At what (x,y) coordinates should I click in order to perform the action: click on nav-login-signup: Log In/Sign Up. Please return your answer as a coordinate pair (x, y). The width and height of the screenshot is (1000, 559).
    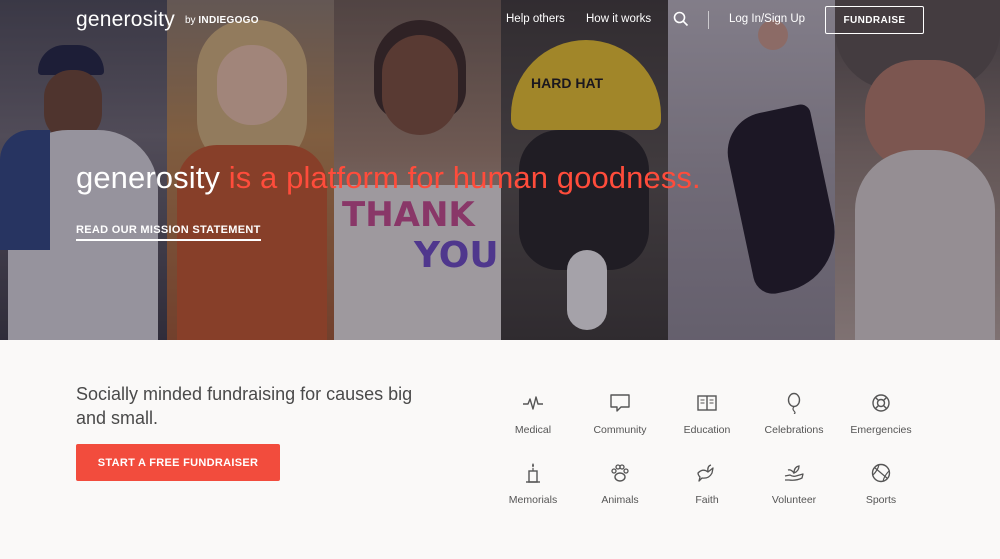
    Looking at the image, I should click on (767, 19).